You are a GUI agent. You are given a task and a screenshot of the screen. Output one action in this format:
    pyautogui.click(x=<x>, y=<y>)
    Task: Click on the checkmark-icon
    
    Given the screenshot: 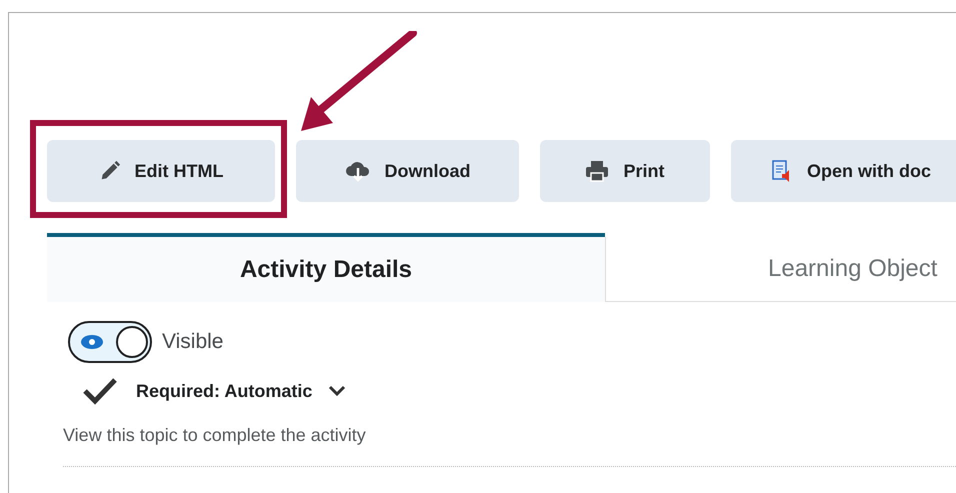 What is the action you would take?
    pyautogui.click(x=100, y=391)
    